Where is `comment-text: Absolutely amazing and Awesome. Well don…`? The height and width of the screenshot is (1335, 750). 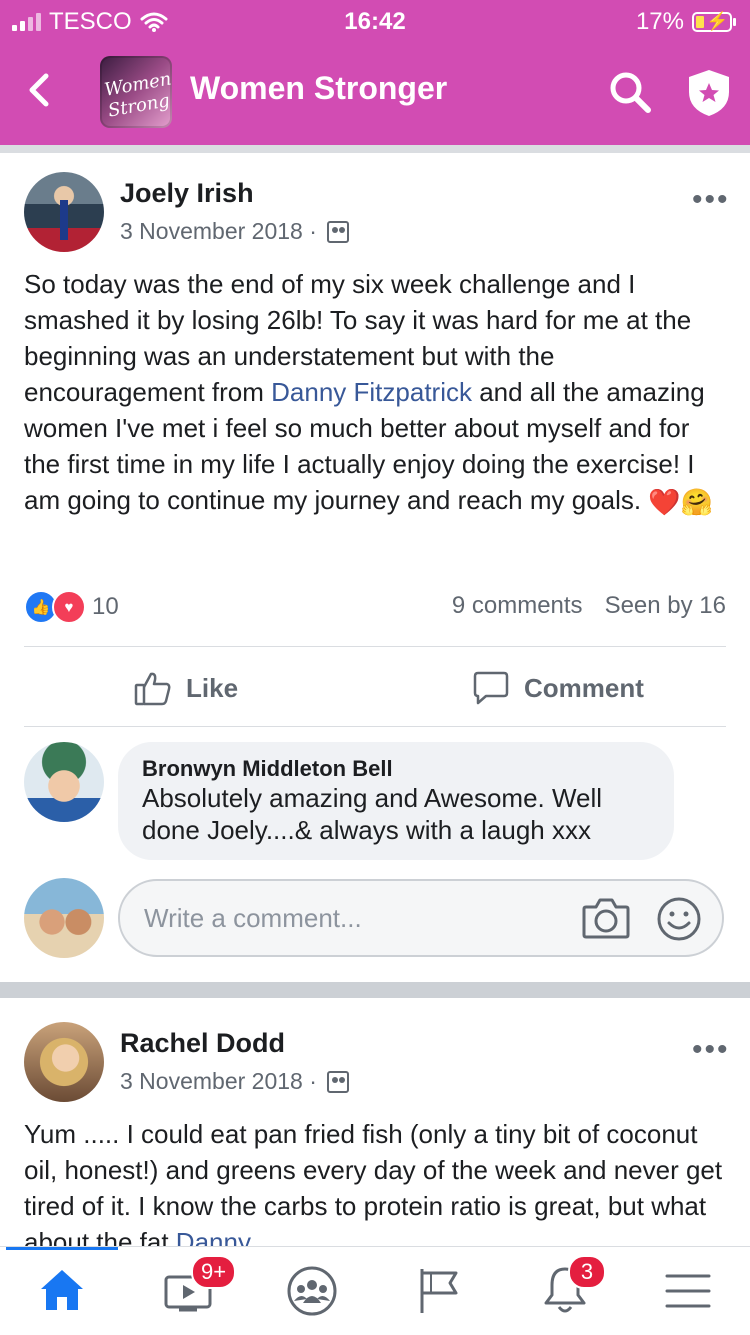
comment-text: Absolutely amazing and Awesome. Well don… is located at coordinates (372, 814).